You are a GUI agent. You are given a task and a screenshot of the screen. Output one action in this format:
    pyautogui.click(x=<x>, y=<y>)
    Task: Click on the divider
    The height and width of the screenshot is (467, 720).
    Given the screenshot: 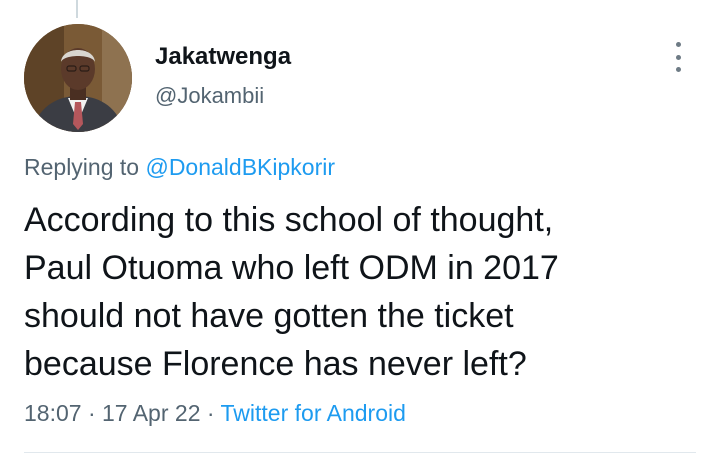 What is the action you would take?
    pyautogui.click(x=360, y=452)
    